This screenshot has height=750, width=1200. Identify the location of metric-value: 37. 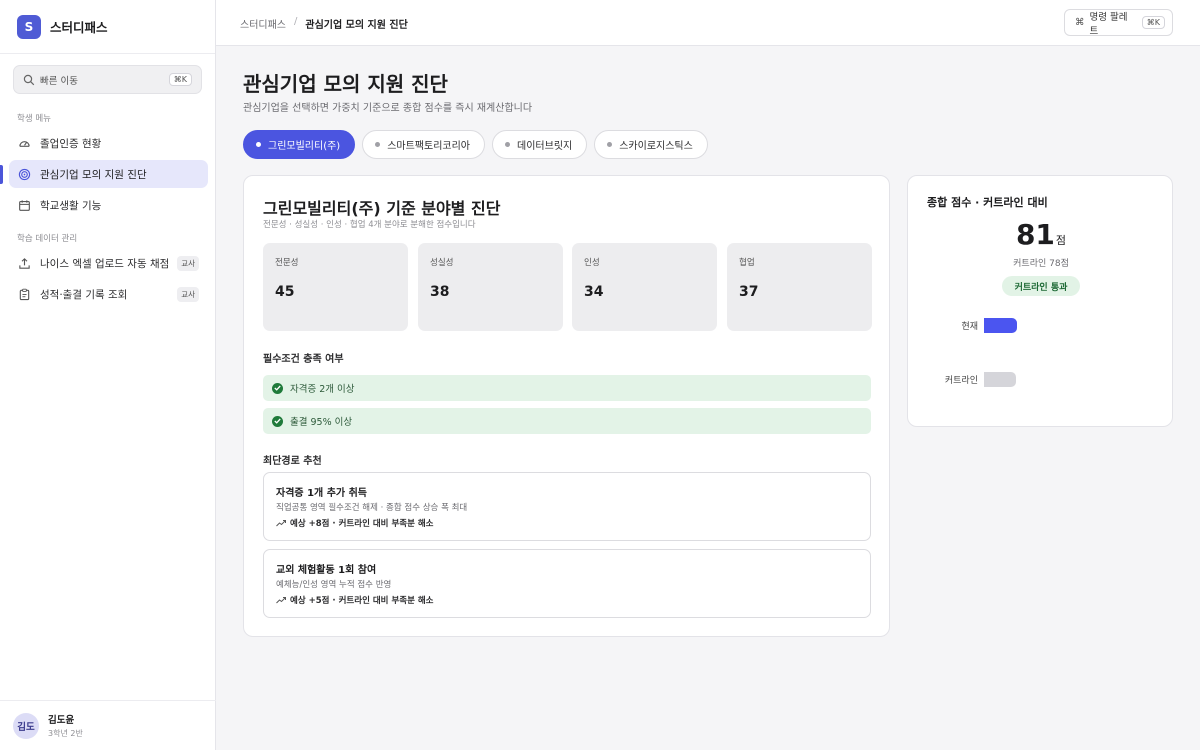
(749, 292).